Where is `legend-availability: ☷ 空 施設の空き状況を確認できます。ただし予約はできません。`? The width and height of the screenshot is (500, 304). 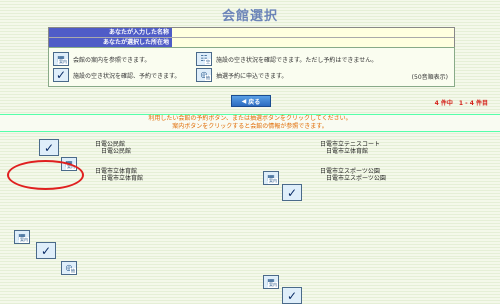
legend-availability: ☷ 空 施設の空き状況を確認できます。ただし予約はできません。 is located at coordinates (286, 59).